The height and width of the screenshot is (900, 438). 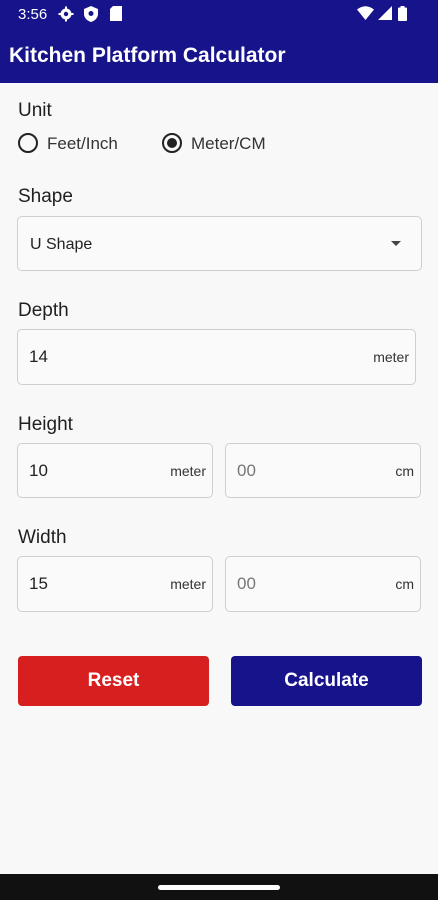 I want to click on depth-value: 14, so click(x=38, y=356).